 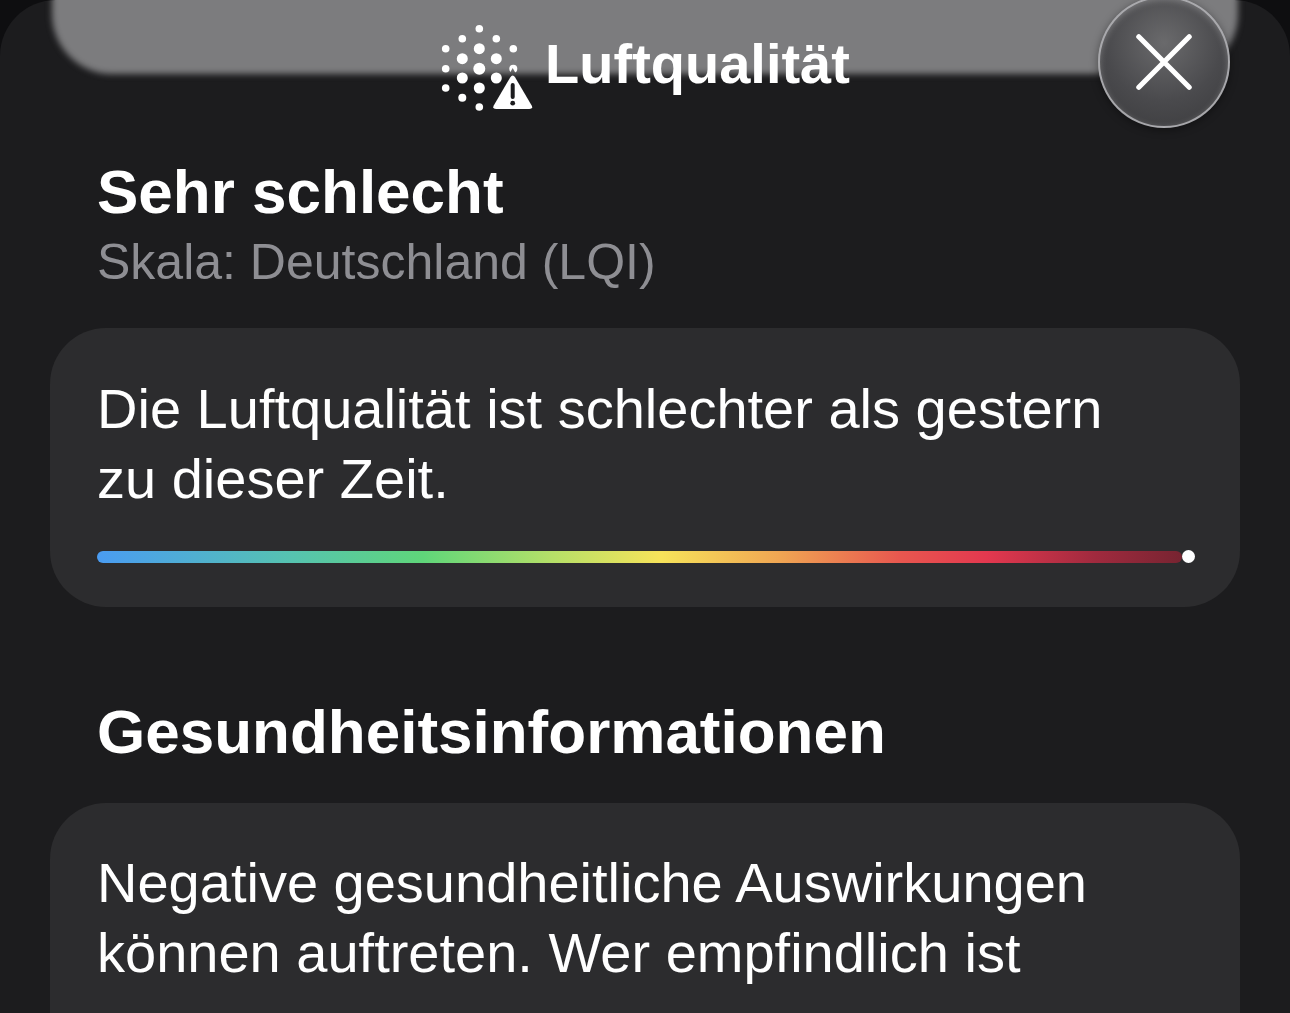 I want to click on close-icon, so click(x=1164, y=62).